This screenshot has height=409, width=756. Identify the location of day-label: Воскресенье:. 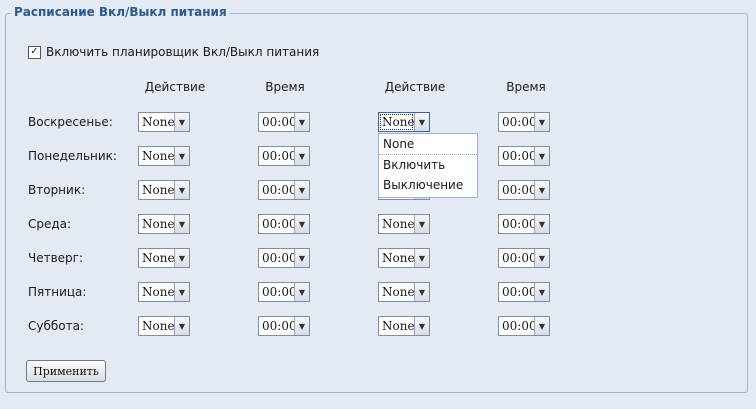
(70, 122).